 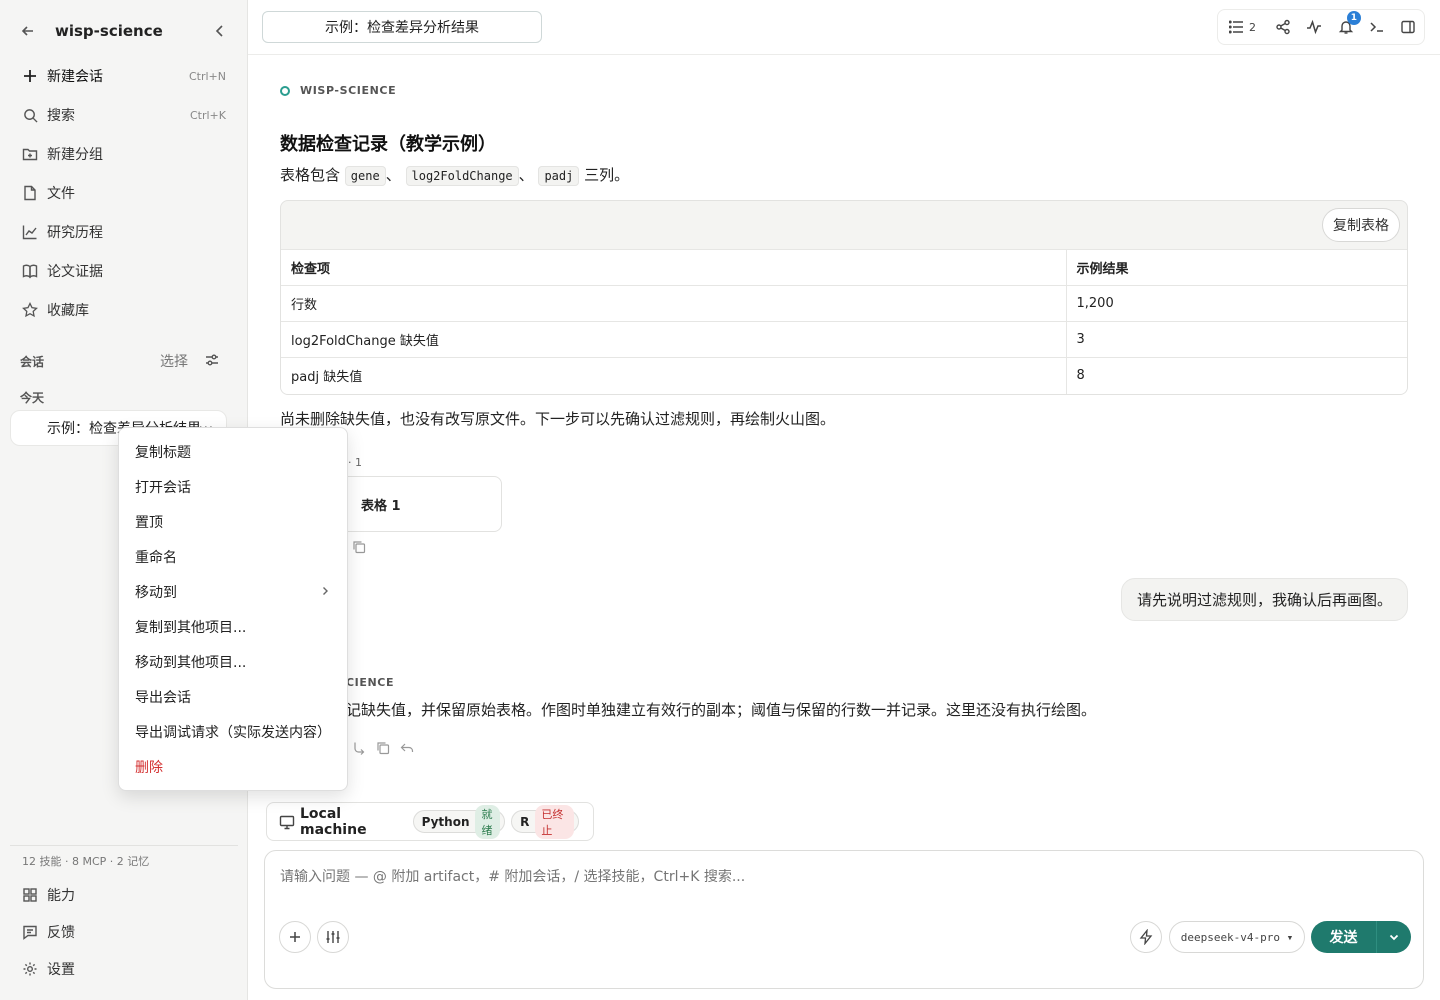 I want to click on python-kernel-pill: Python 就绪, so click(x=459, y=821).